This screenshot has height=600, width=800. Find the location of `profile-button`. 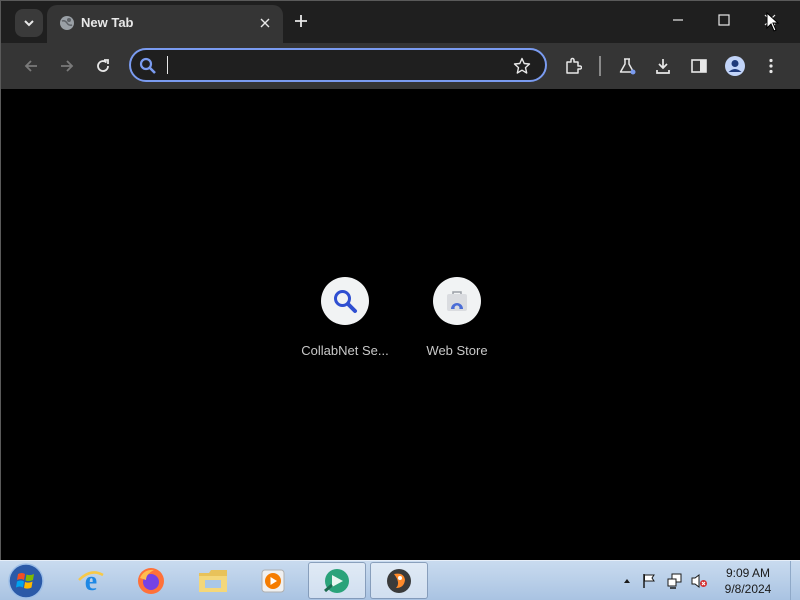

profile-button is located at coordinates (735, 66).